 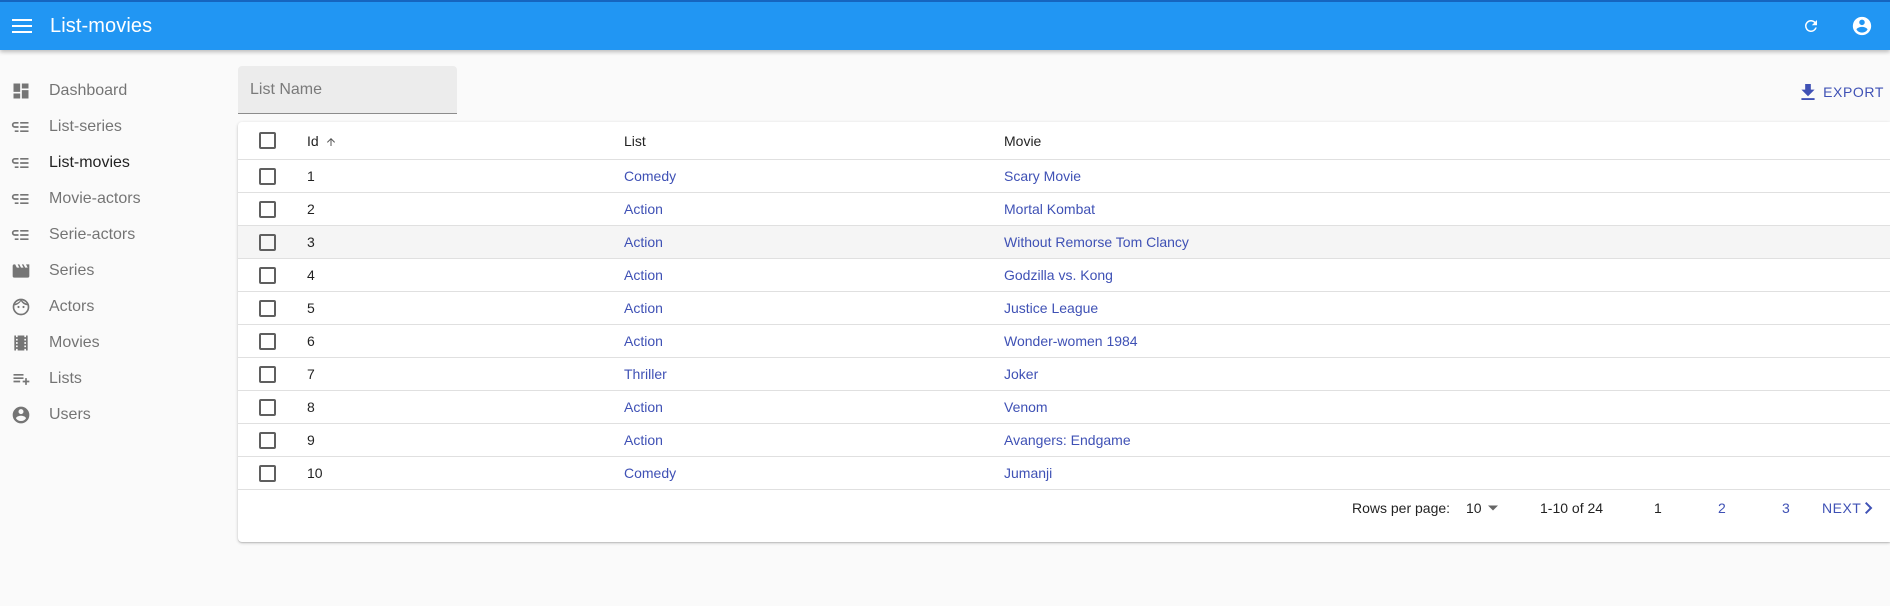 What do you see at coordinates (311, 308) in the screenshot?
I see `cell-id: 5` at bounding box center [311, 308].